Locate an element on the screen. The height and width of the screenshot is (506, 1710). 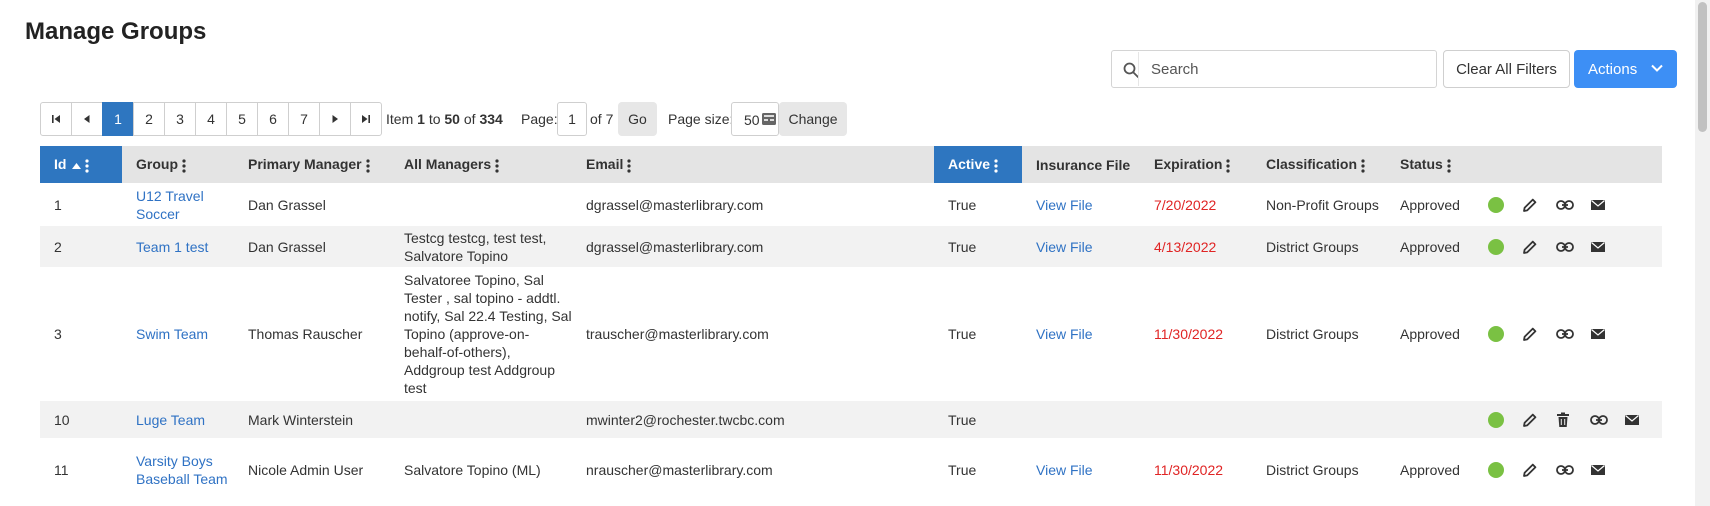
page-button-4: 4 is located at coordinates (211, 119).